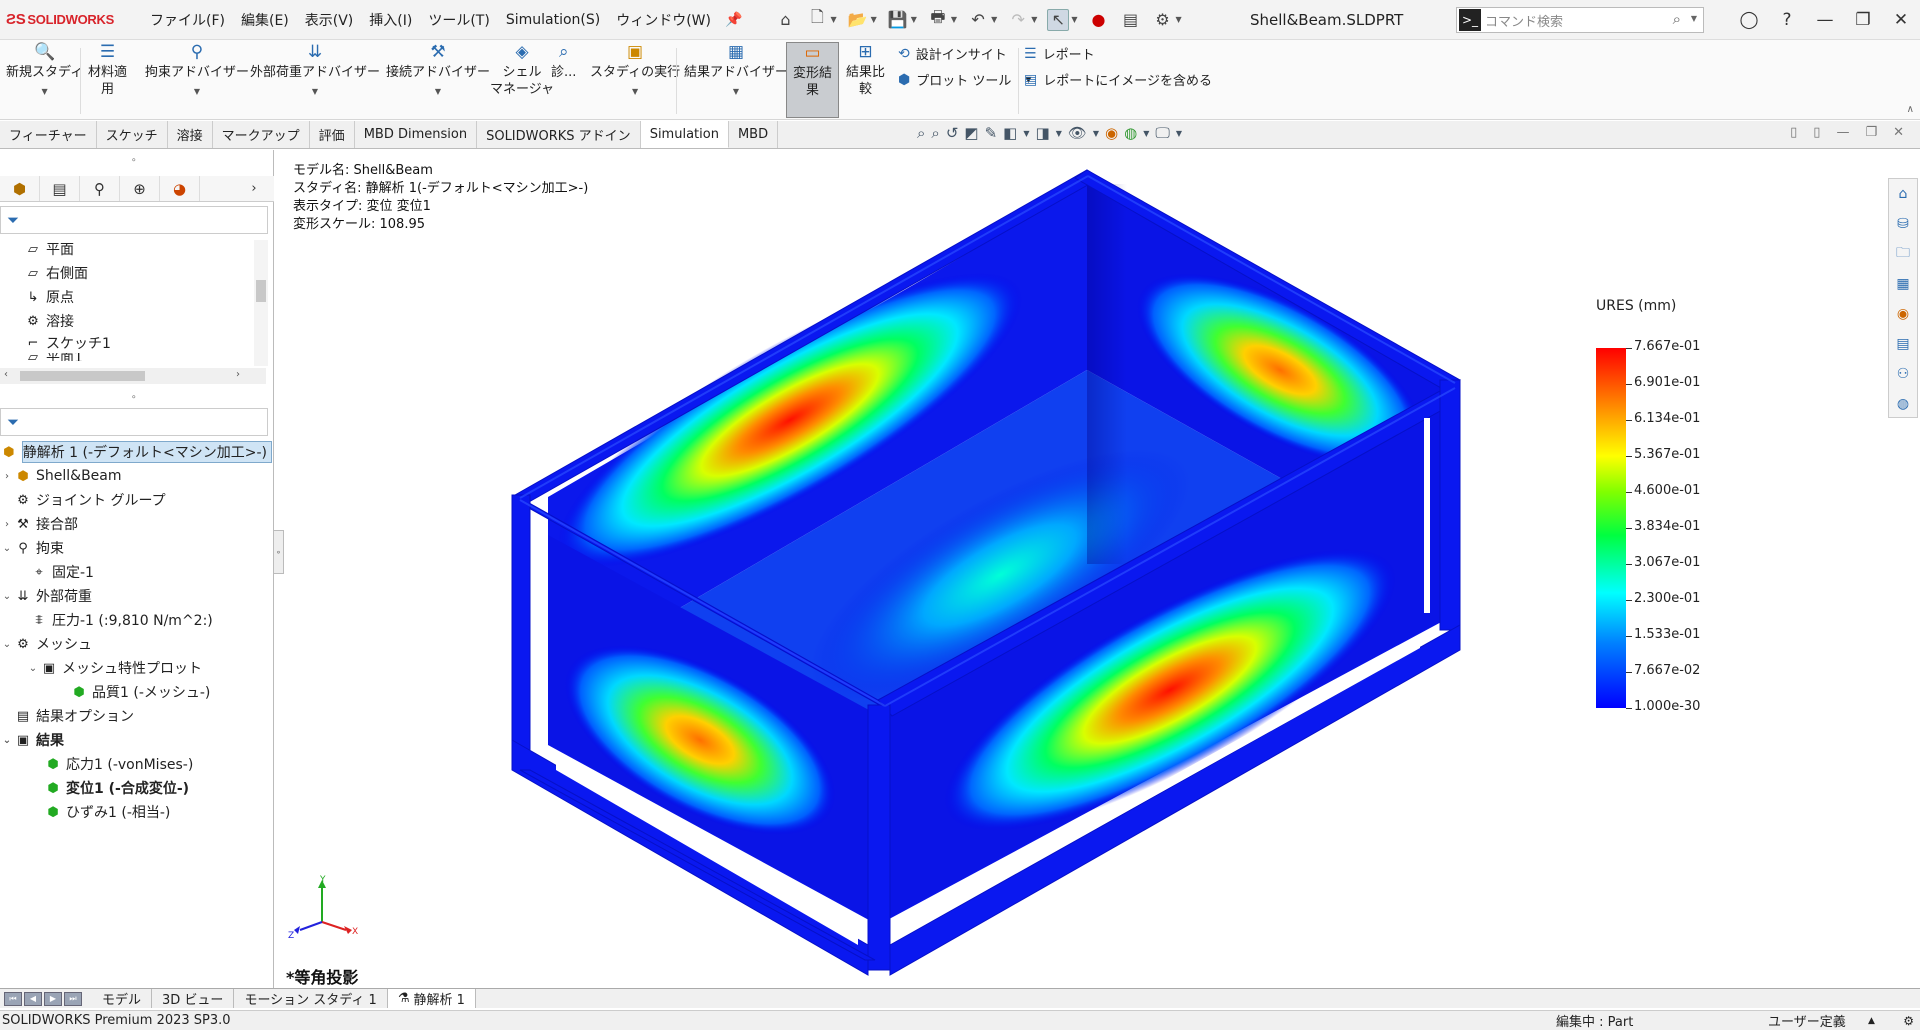 The height and width of the screenshot is (1030, 1920). I want to click on shell-manager-button: ◈ シェル マネージャ, so click(522, 71).